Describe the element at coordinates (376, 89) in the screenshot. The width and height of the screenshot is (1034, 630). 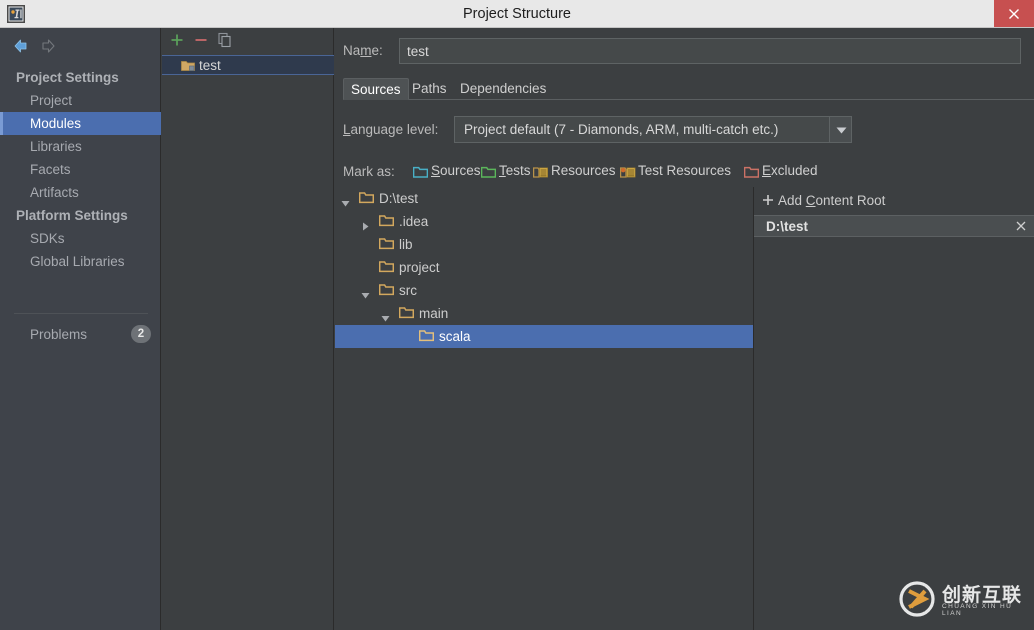
I see `tab-sources: Sources` at that location.